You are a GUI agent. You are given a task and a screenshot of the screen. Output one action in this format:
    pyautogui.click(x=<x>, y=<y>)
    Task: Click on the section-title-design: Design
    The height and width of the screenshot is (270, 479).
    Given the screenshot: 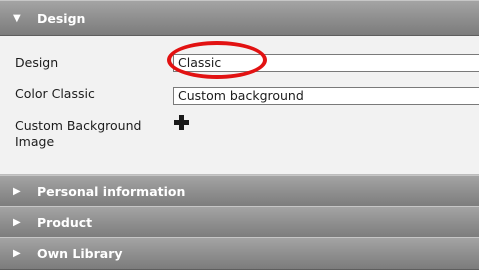 What is the action you would take?
    pyautogui.click(x=61, y=18)
    